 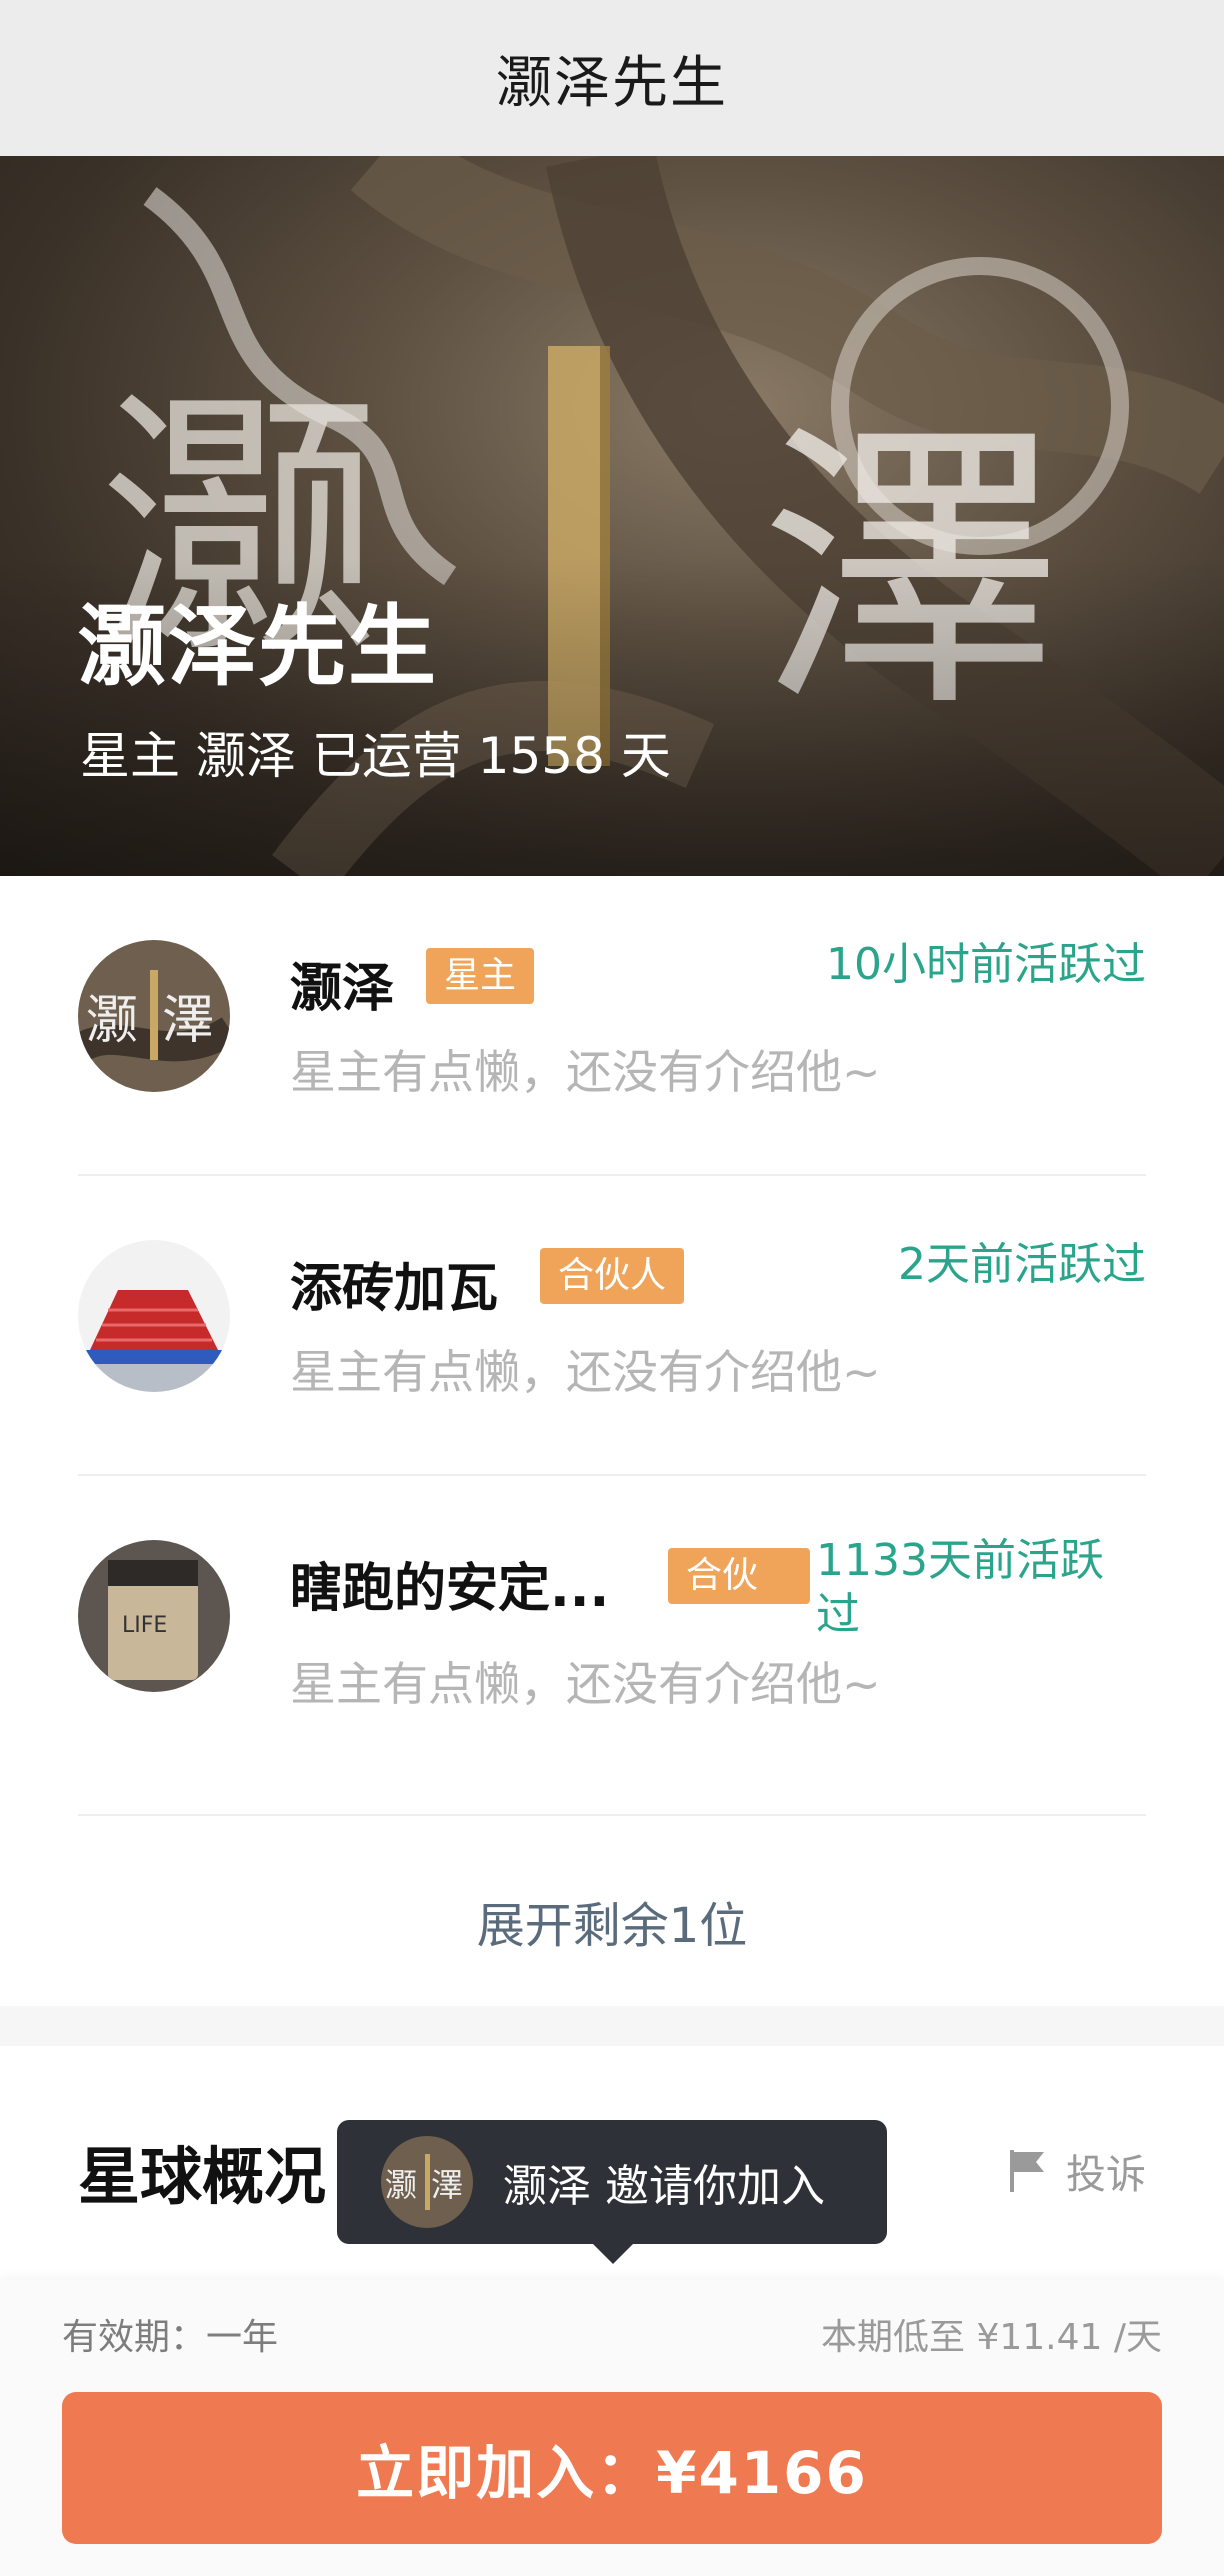 I want to click on circle-owner-info: 星主 灏泽 已运营 1558 天, so click(x=375, y=756).